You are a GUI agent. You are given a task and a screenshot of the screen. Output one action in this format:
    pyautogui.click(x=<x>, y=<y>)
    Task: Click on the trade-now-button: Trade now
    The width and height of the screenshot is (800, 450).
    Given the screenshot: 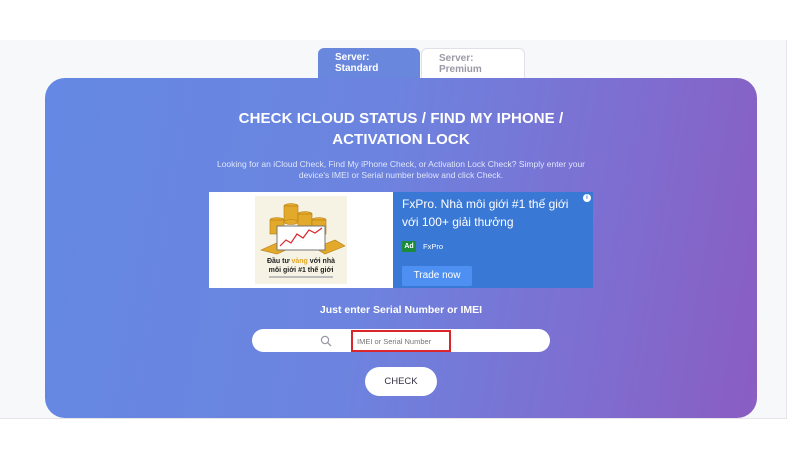 What is the action you would take?
    pyautogui.click(x=437, y=276)
    